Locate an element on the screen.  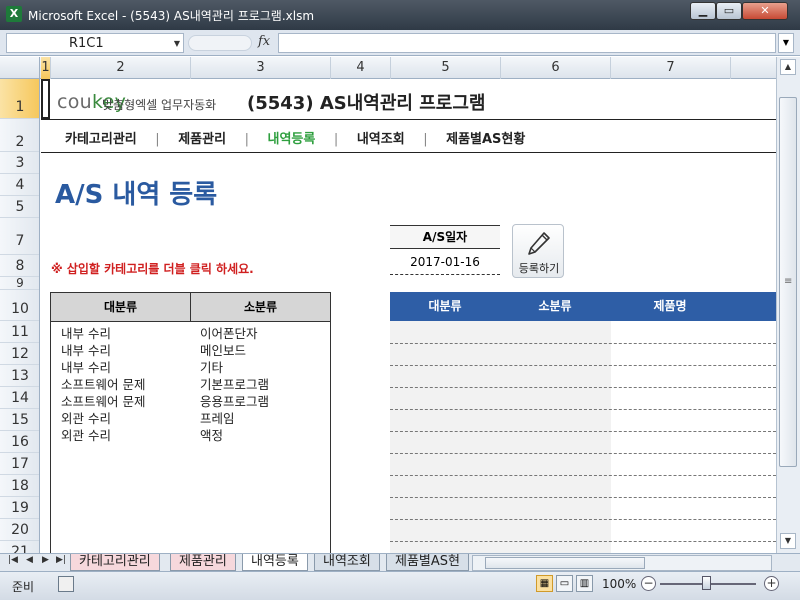
table-row: 외관 수리 액정 is located at coordinates (190, 434).